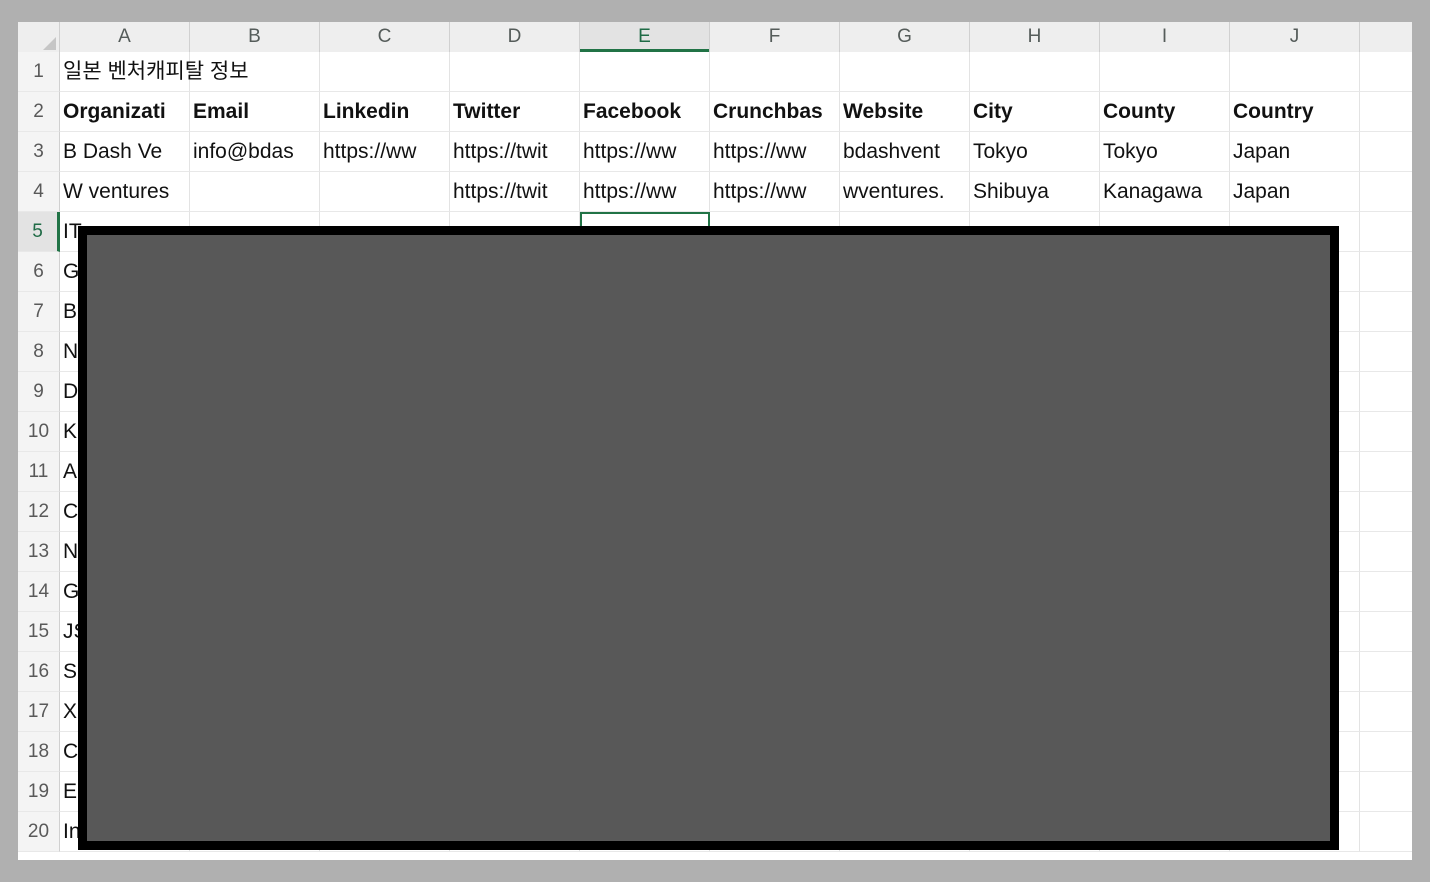 The image size is (1430, 882). Describe the element at coordinates (775, 192) in the screenshot. I see `cell-F4: https://ww` at that location.